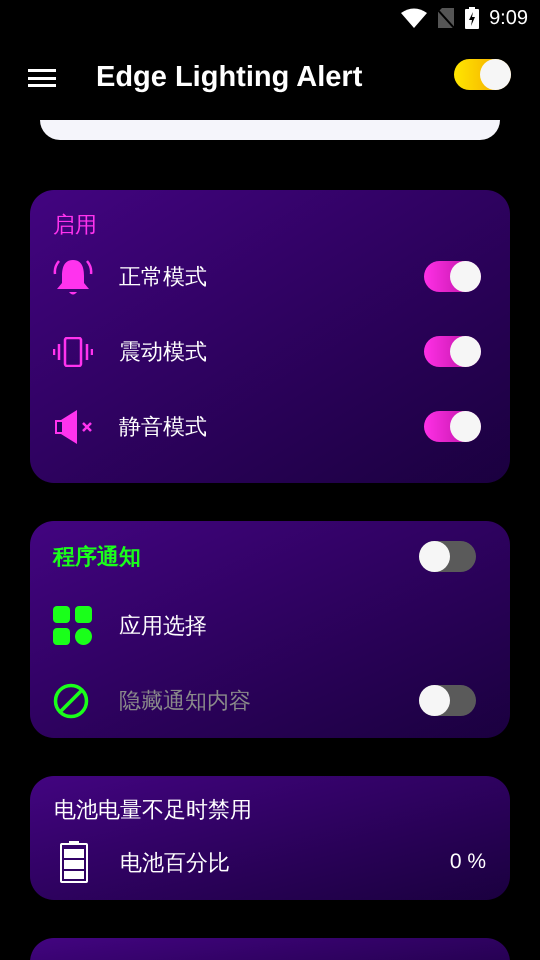 The width and height of the screenshot is (540, 960). Describe the element at coordinates (508, 18) in the screenshot. I see `clock-time: 9:09` at that location.